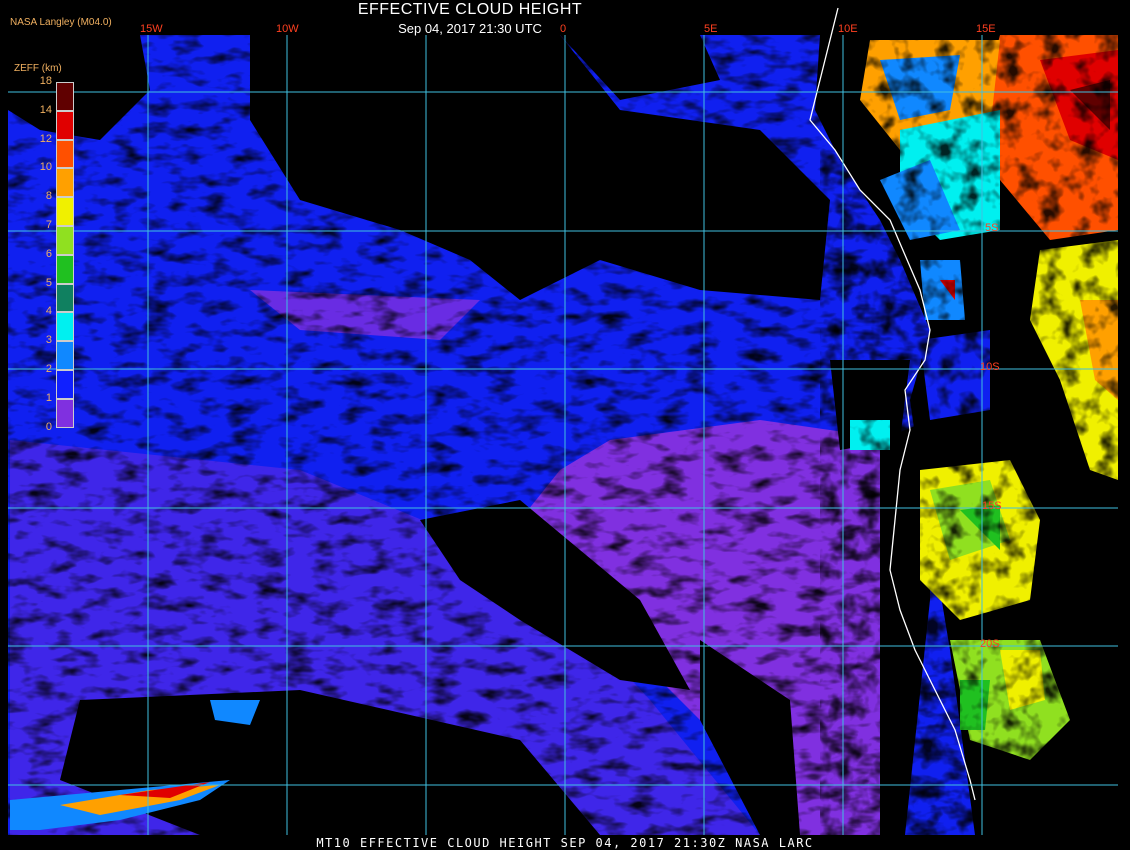 Image resolution: width=1130 pixels, height=850 pixels. Describe the element at coordinates (48, 225) in the screenshot. I see `colorbar-tick-label: 7` at that location.